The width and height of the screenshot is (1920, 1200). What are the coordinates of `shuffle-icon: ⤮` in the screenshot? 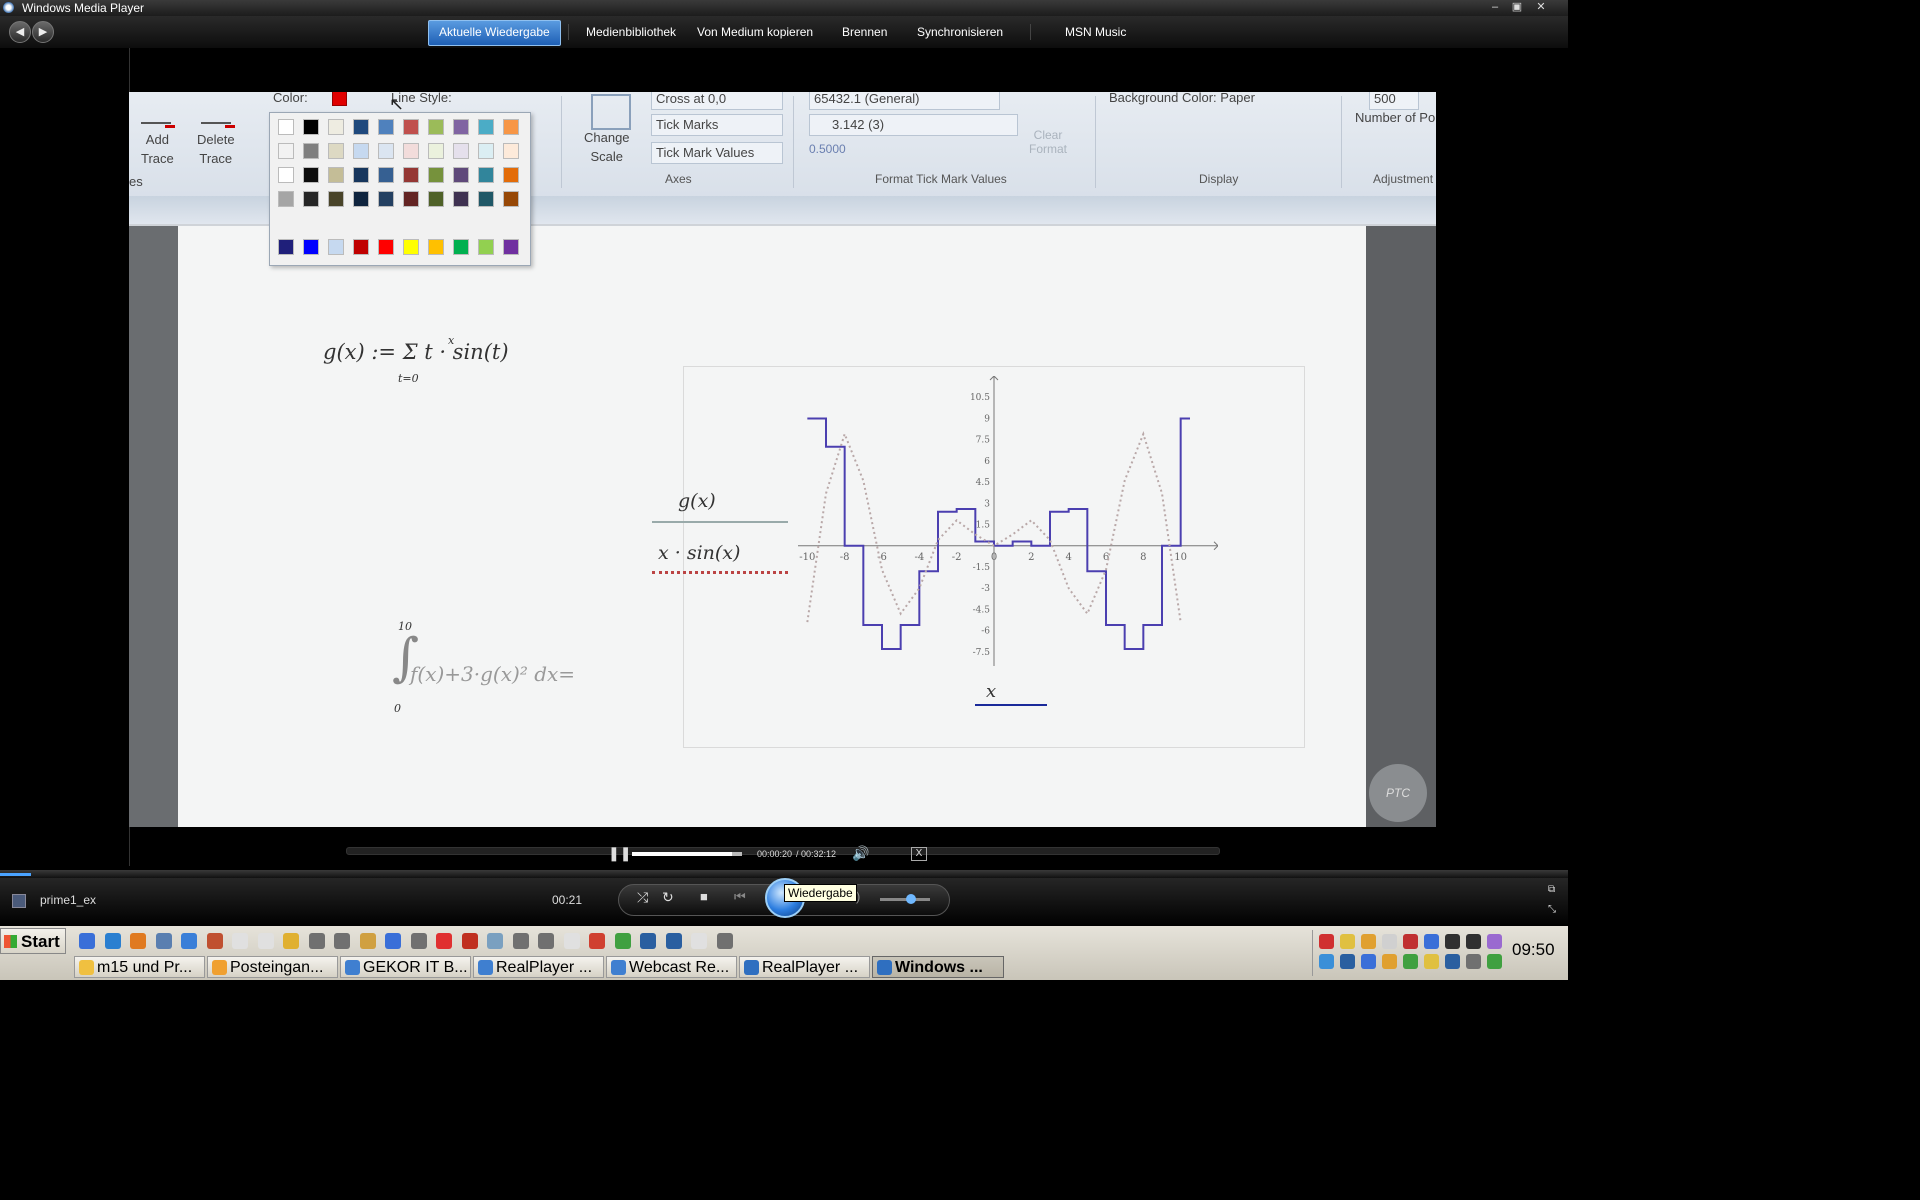 It's located at (642, 897).